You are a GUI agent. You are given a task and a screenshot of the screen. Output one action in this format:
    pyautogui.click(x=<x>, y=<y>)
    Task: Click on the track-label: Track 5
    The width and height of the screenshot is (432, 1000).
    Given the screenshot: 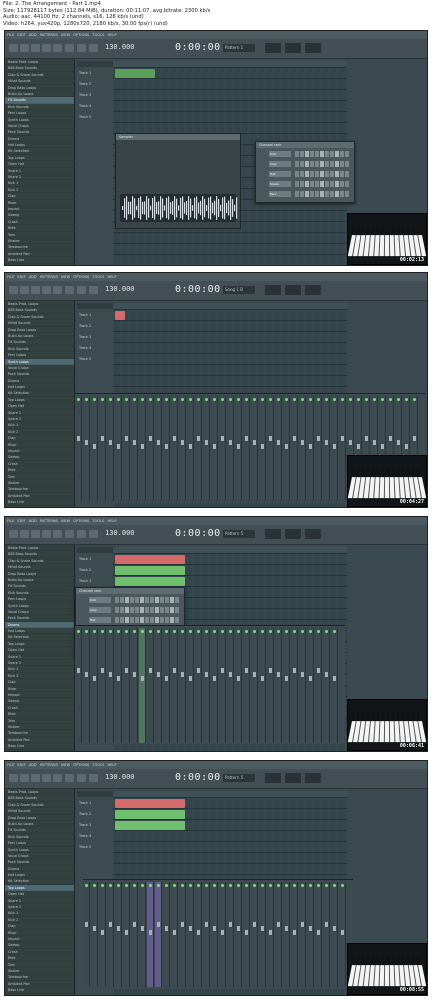 What is the action you would take?
    pyautogui.click(x=85, y=847)
    